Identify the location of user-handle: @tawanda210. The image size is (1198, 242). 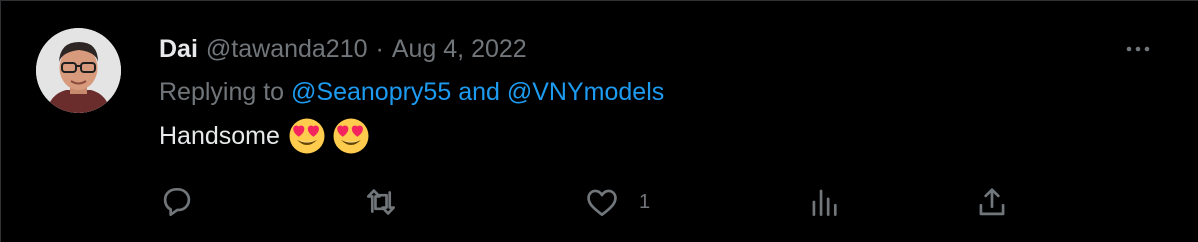
(287, 49).